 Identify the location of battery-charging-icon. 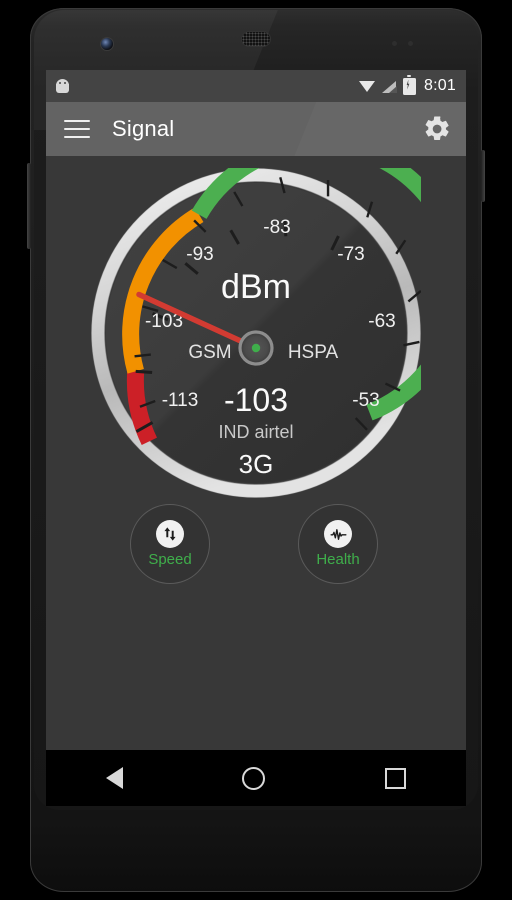
(410, 85).